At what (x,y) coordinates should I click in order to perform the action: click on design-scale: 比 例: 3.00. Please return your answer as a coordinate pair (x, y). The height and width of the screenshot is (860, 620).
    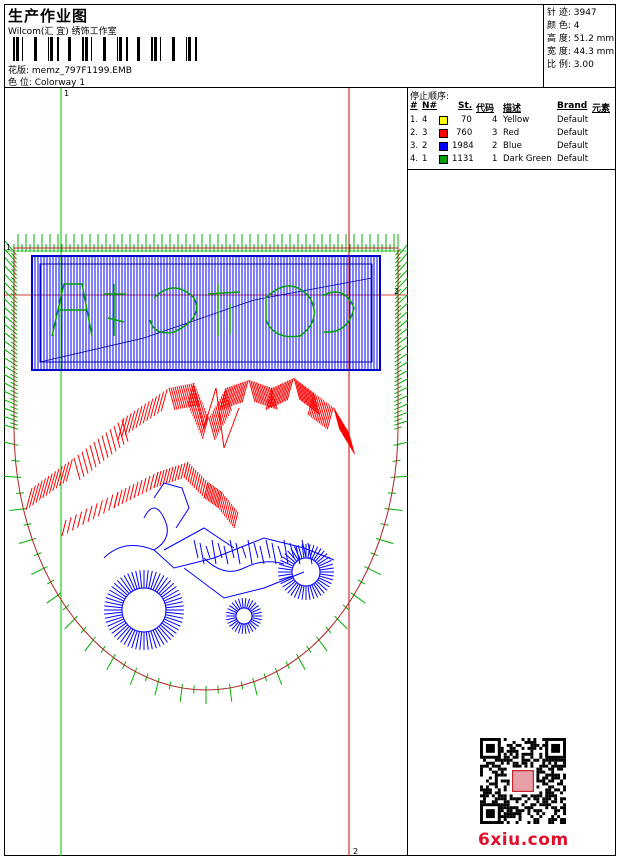
    Looking at the image, I should click on (570, 65).